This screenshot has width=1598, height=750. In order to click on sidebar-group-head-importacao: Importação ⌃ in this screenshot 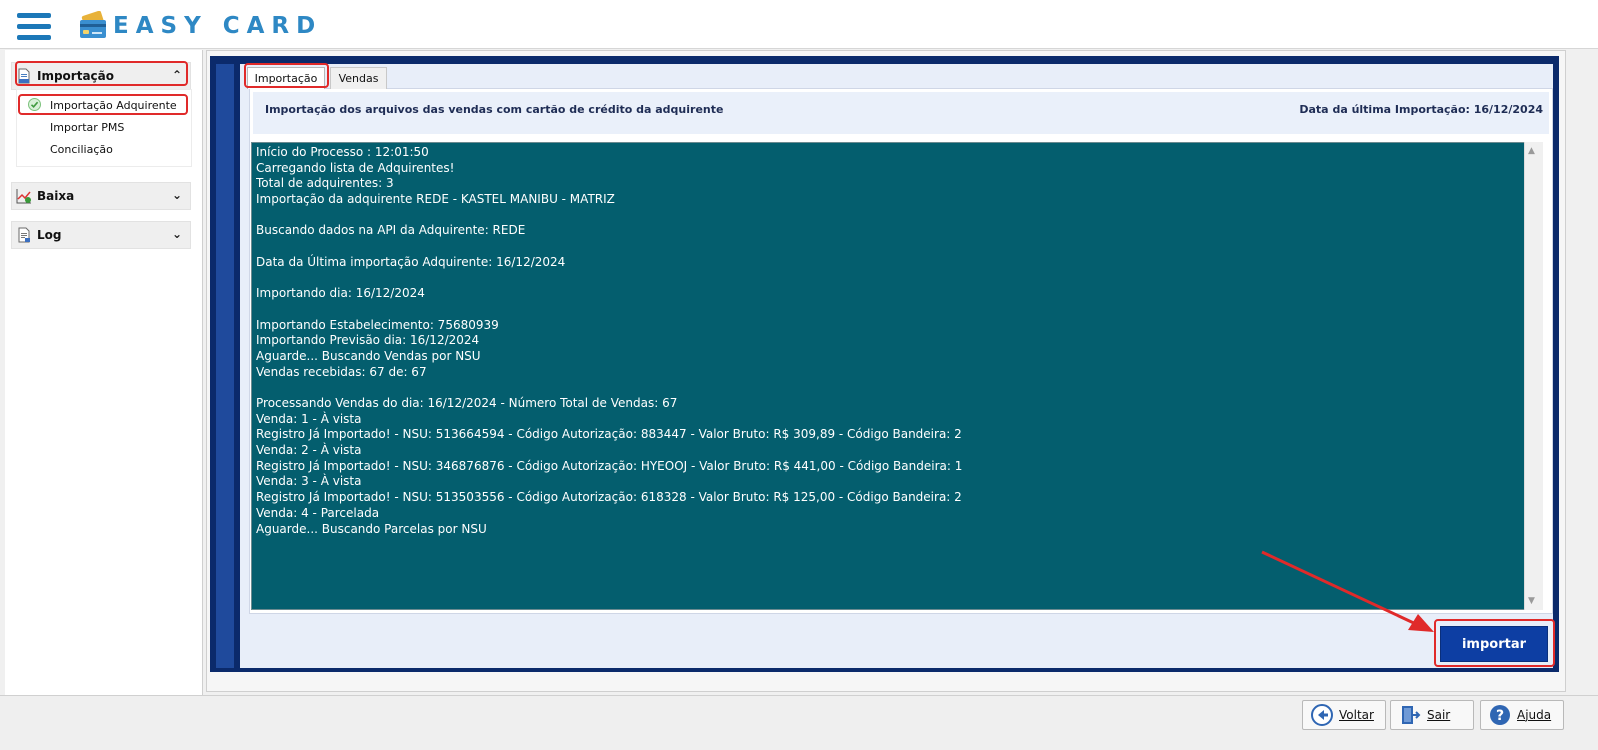, I will do `click(101, 76)`.